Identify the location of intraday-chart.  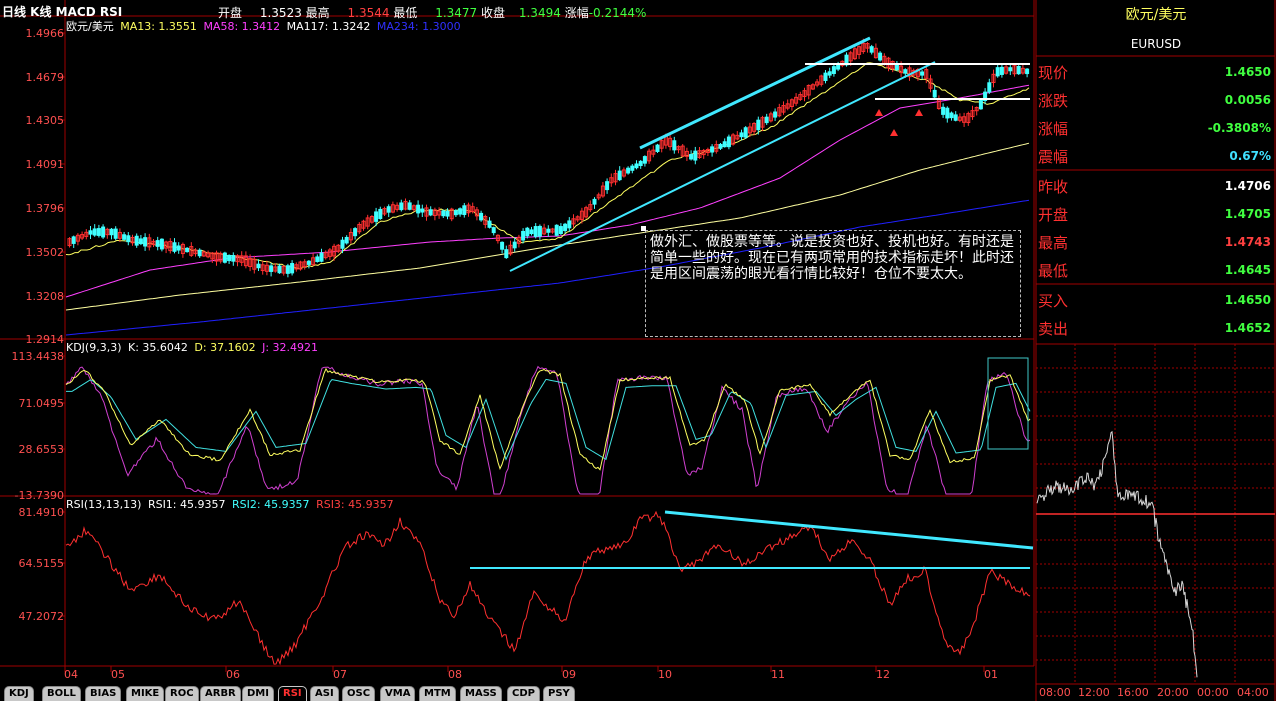
(1155, 514).